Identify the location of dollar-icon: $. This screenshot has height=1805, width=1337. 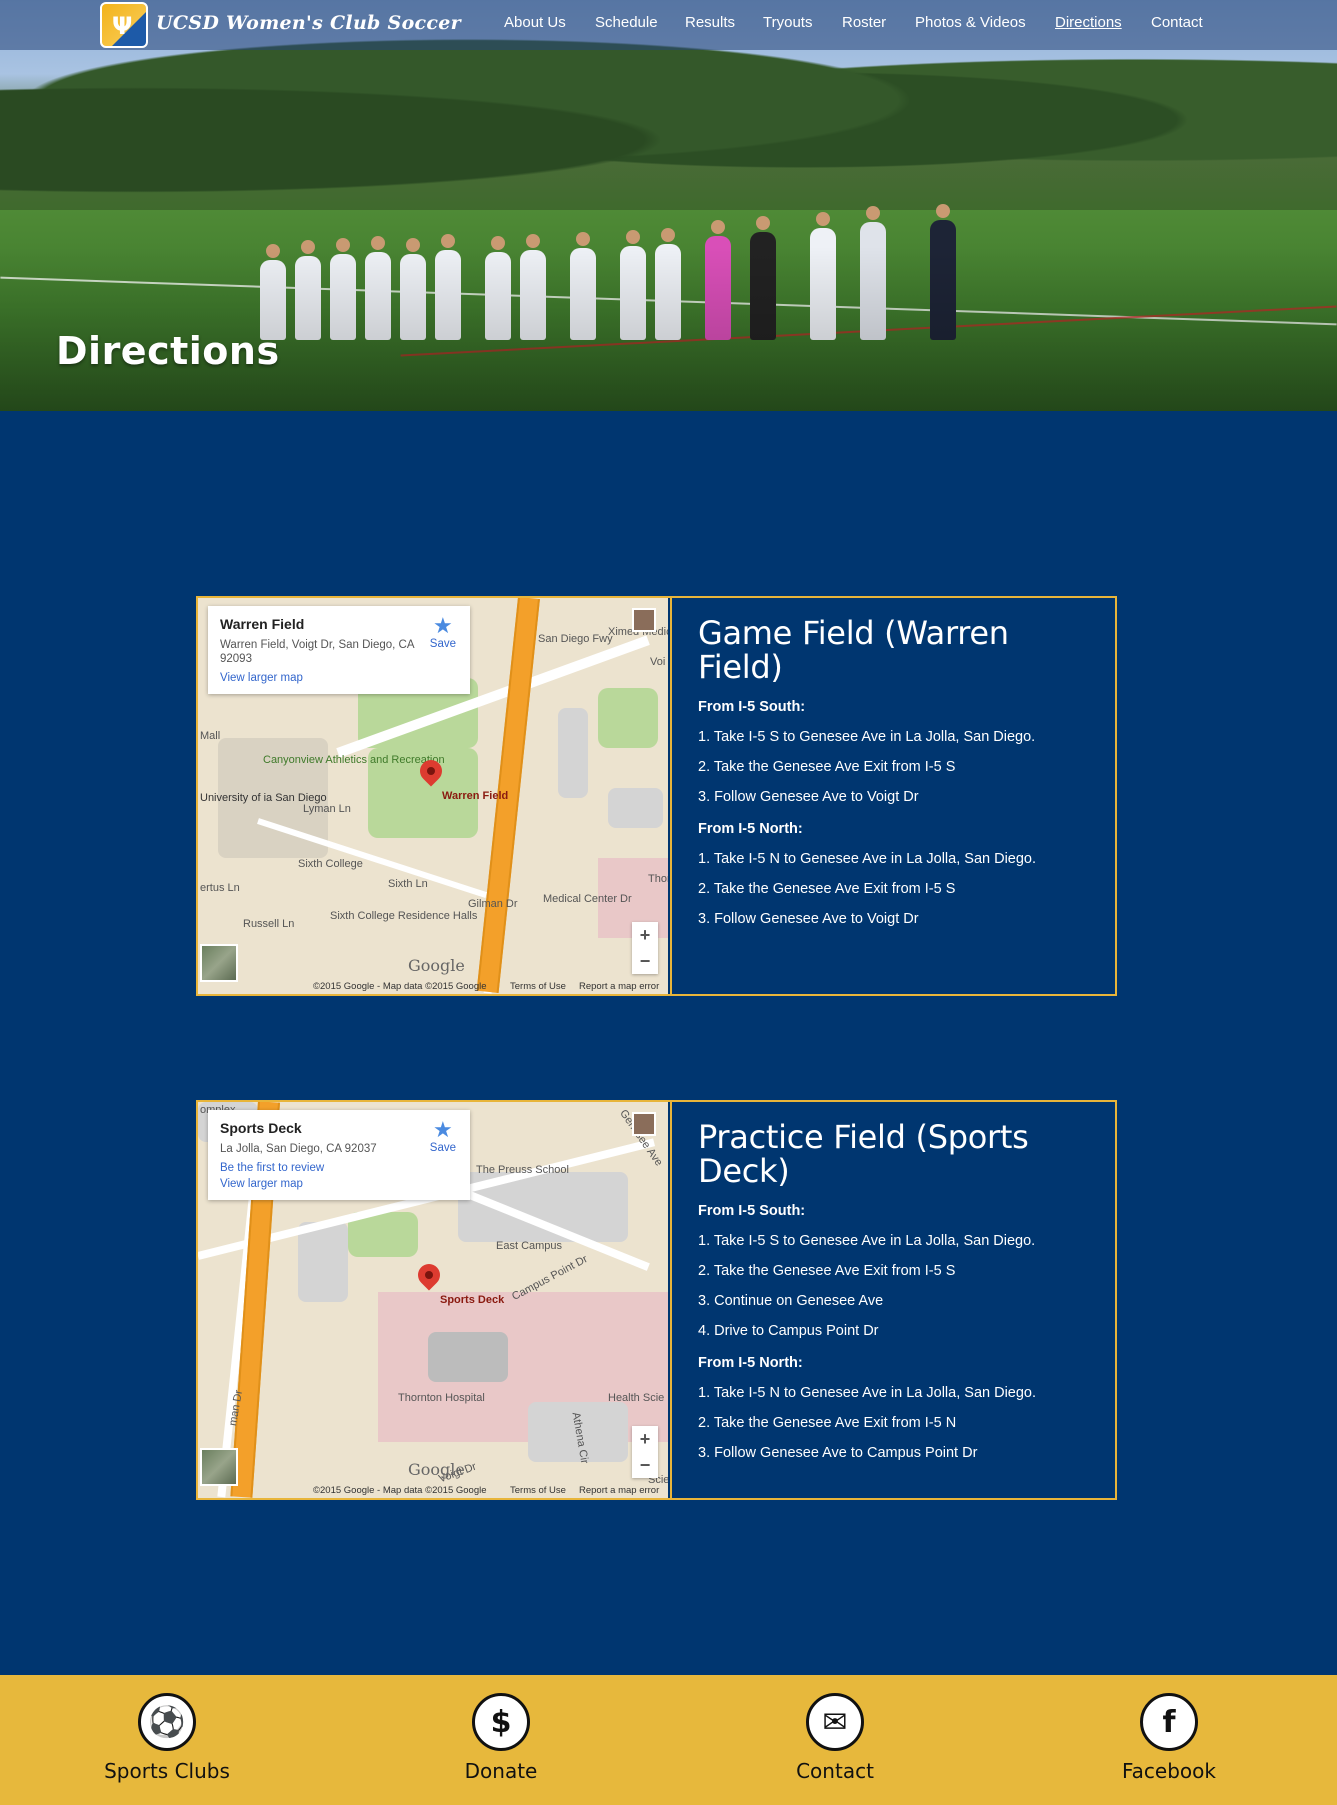
(501, 1722).